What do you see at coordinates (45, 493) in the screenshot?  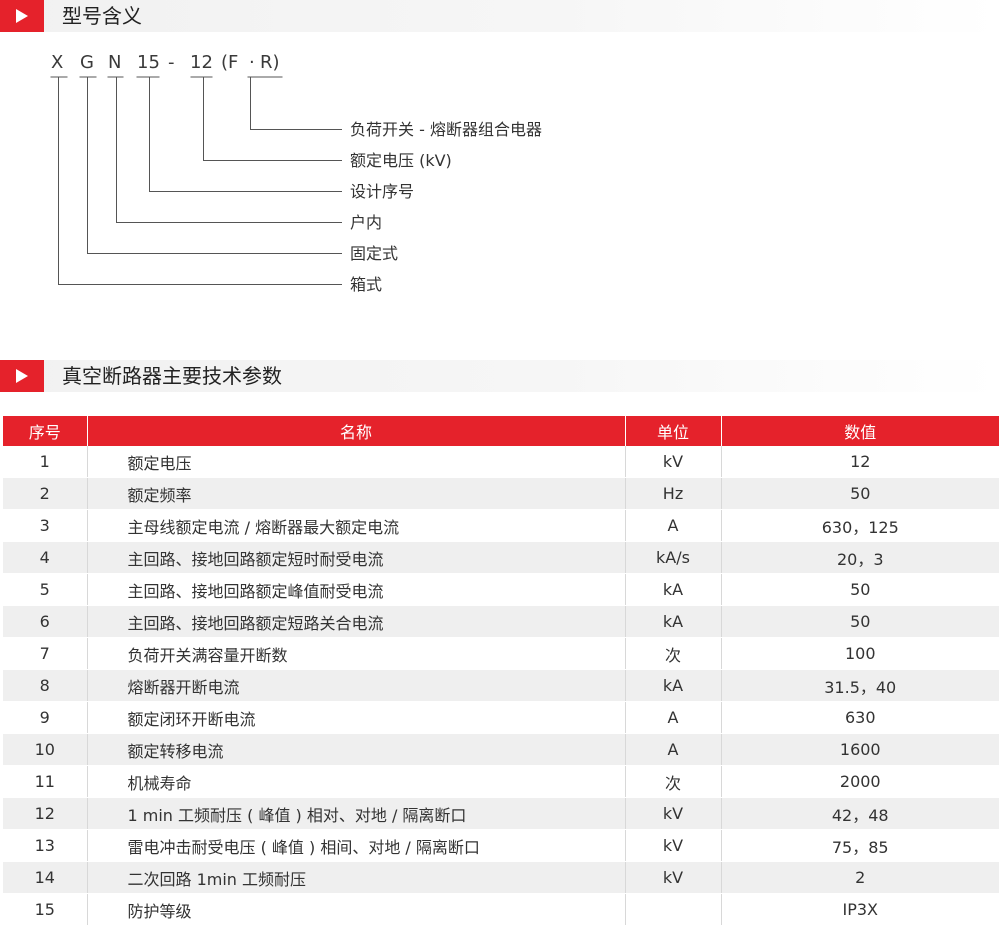 I see `row-index: 2` at bounding box center [45, 493].